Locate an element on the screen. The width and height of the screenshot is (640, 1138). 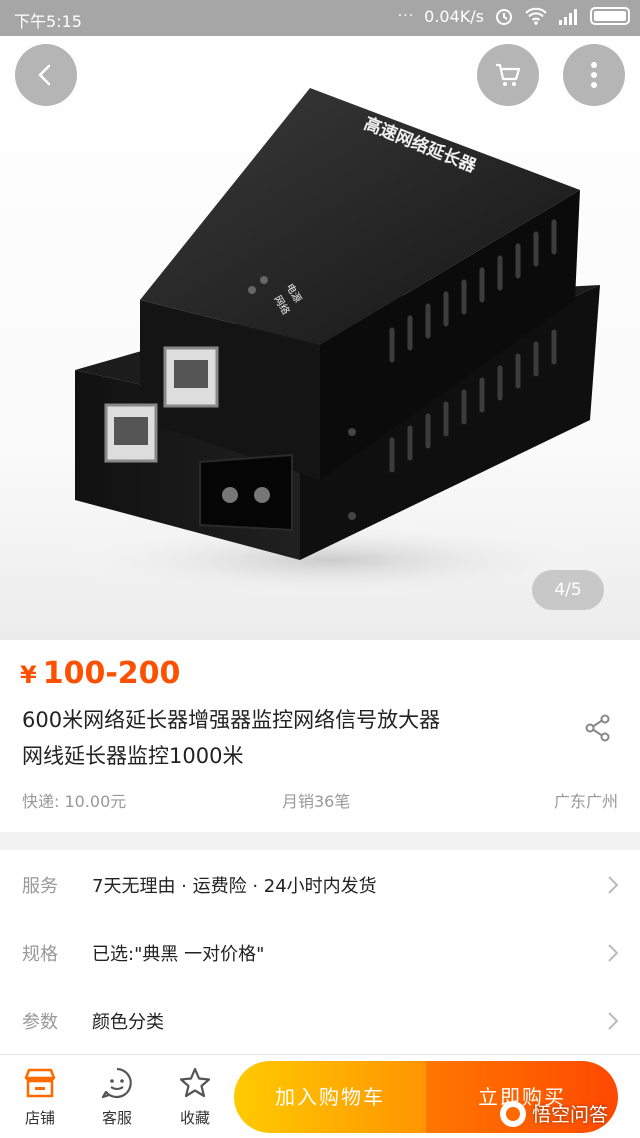
back-button is located at coordinates (46, 75).